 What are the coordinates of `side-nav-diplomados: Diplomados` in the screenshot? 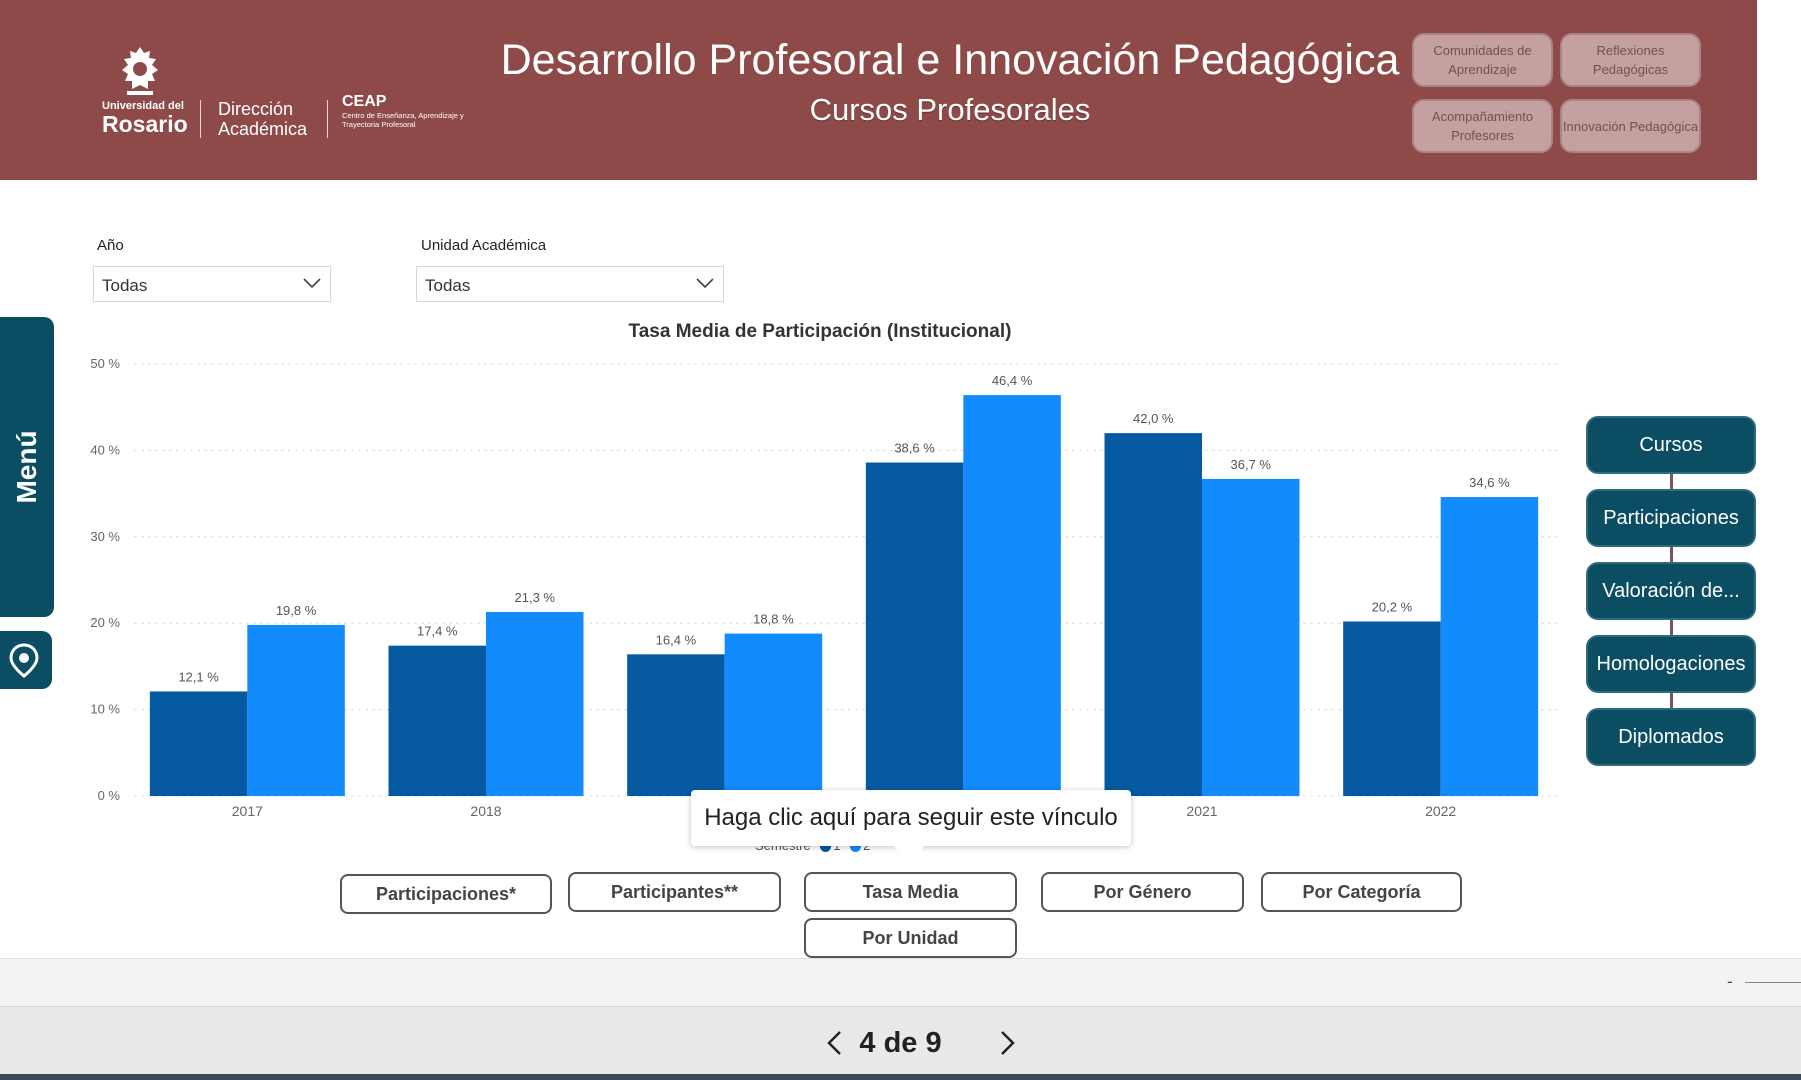 It's located at (1671, 737).